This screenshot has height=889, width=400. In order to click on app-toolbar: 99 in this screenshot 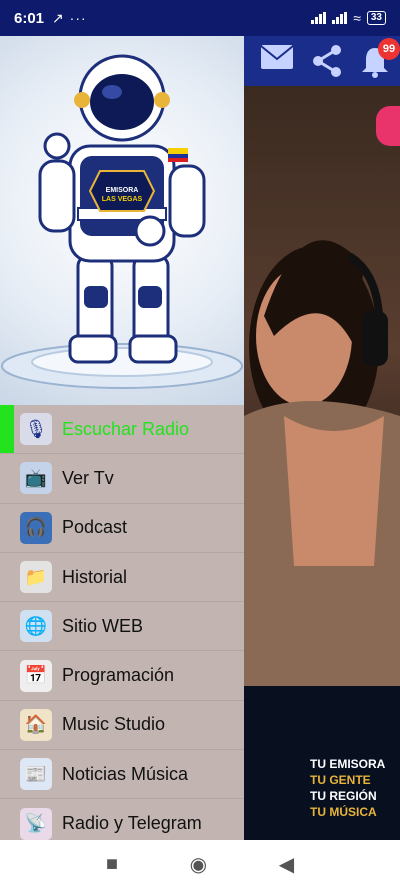, I will do `click(322, 61)`.